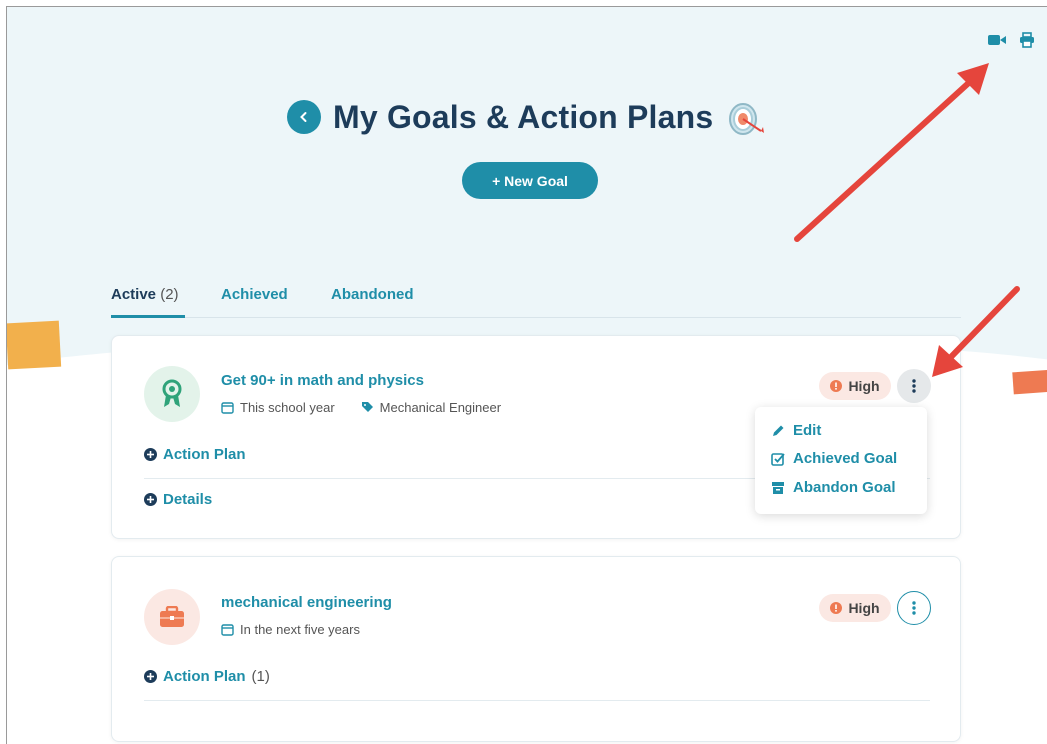 This screenshot has width=1047, height=744. I want to click on menu-item-achieved: Achieved Goal, so click(834, 458).